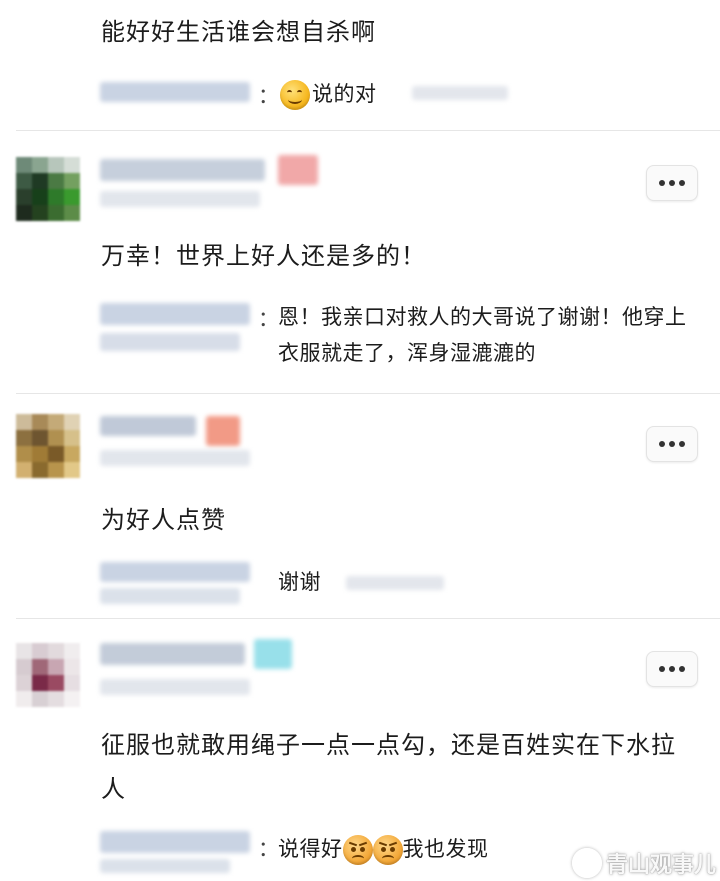 The width and height of the screenshot is (720, 881). I want to click on smile-emoji, so click(295, 95).